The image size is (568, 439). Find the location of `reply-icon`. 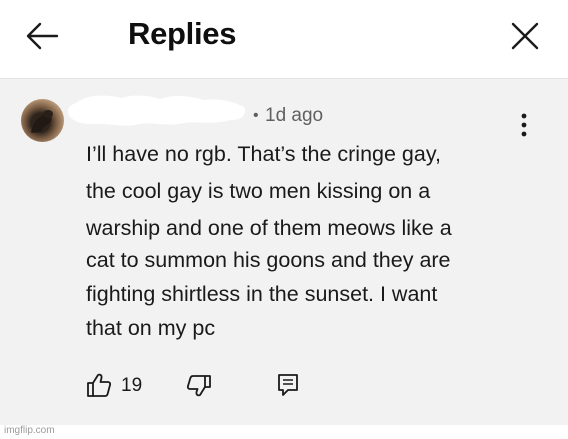

reply-icon is located at coordinates (288, 385).